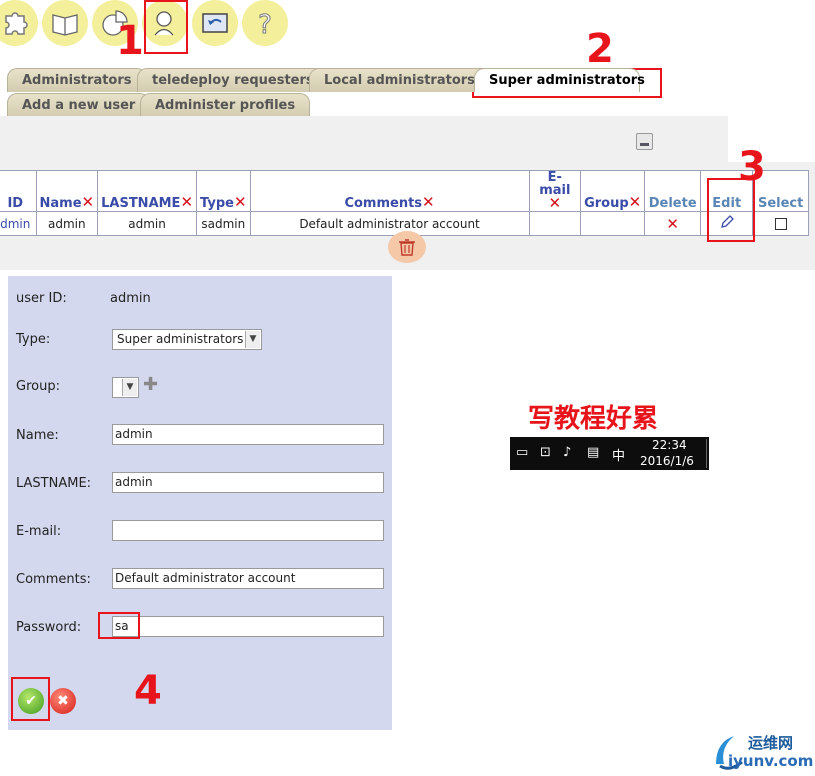 The height and width of the screenshot is (776, 815). I want to click on name-label: Name:, so click(37, 435).